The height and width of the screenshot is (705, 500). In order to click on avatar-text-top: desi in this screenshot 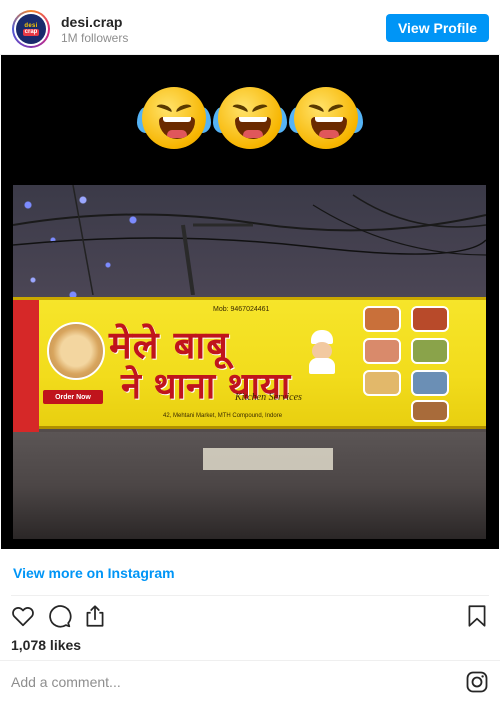, I will do `click(31, 25)`.